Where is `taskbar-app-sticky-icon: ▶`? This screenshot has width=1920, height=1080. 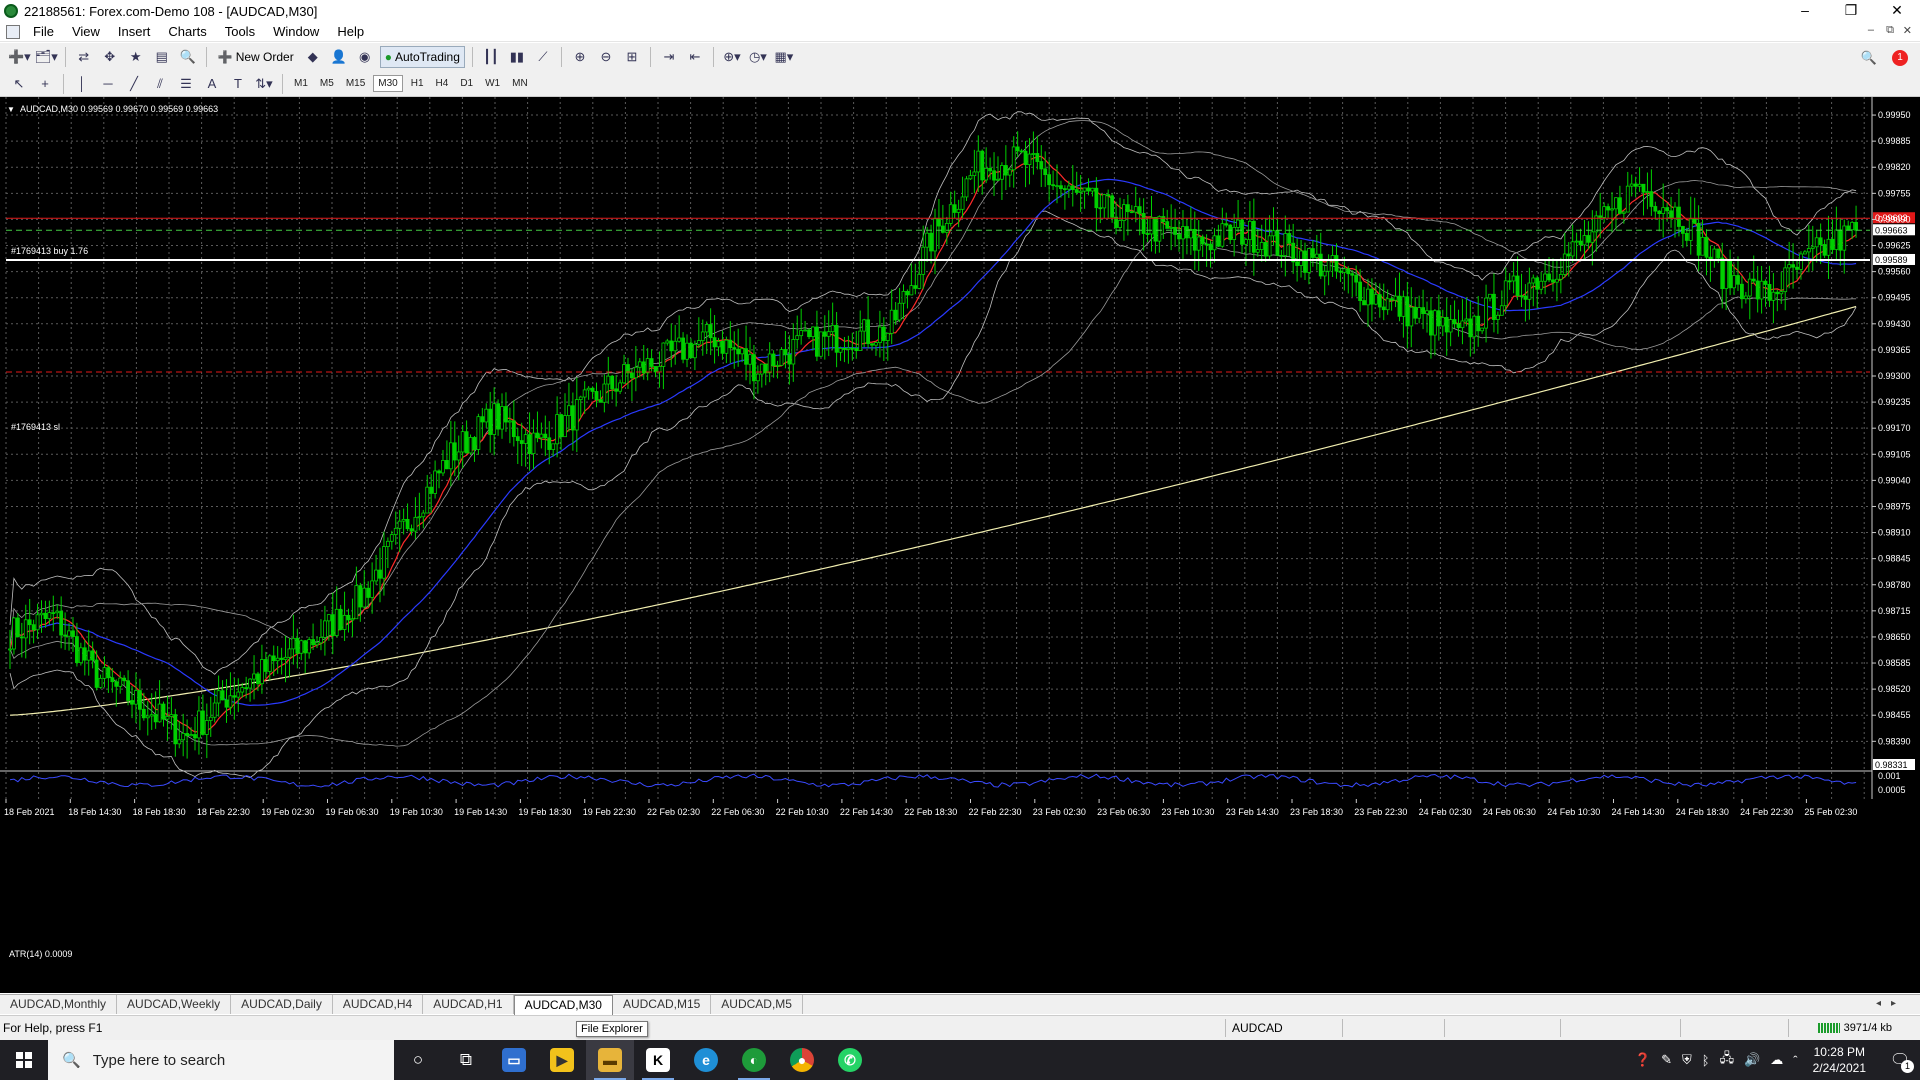 taskbar-app-sticky-icon: ▶ is located at coordinates (562, 1060).